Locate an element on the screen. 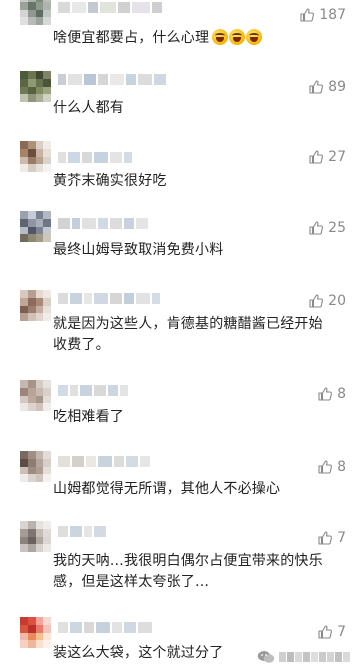 The width and height of the screenshot is (360, 672). like-button: 187 is located at coordinates (322, 15).